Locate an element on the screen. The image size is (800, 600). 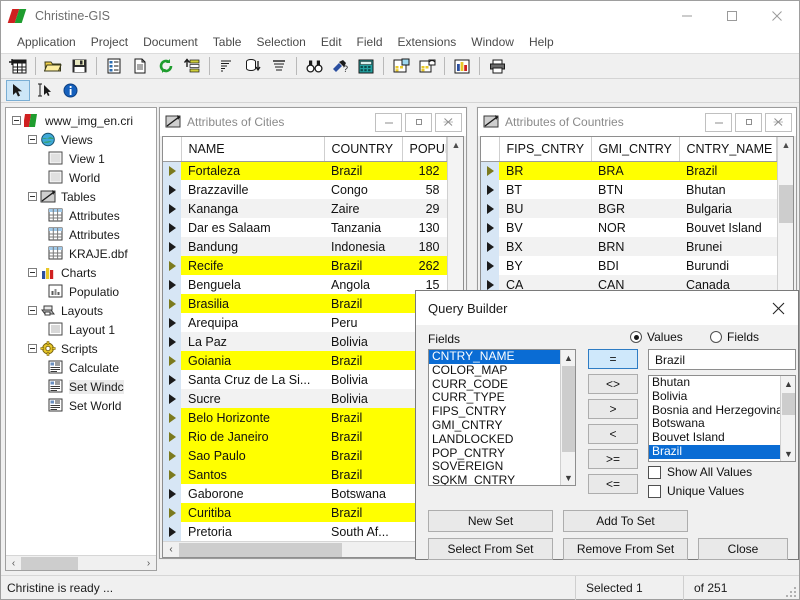
operator-greater-button: > is located at coordinates (613, 409).